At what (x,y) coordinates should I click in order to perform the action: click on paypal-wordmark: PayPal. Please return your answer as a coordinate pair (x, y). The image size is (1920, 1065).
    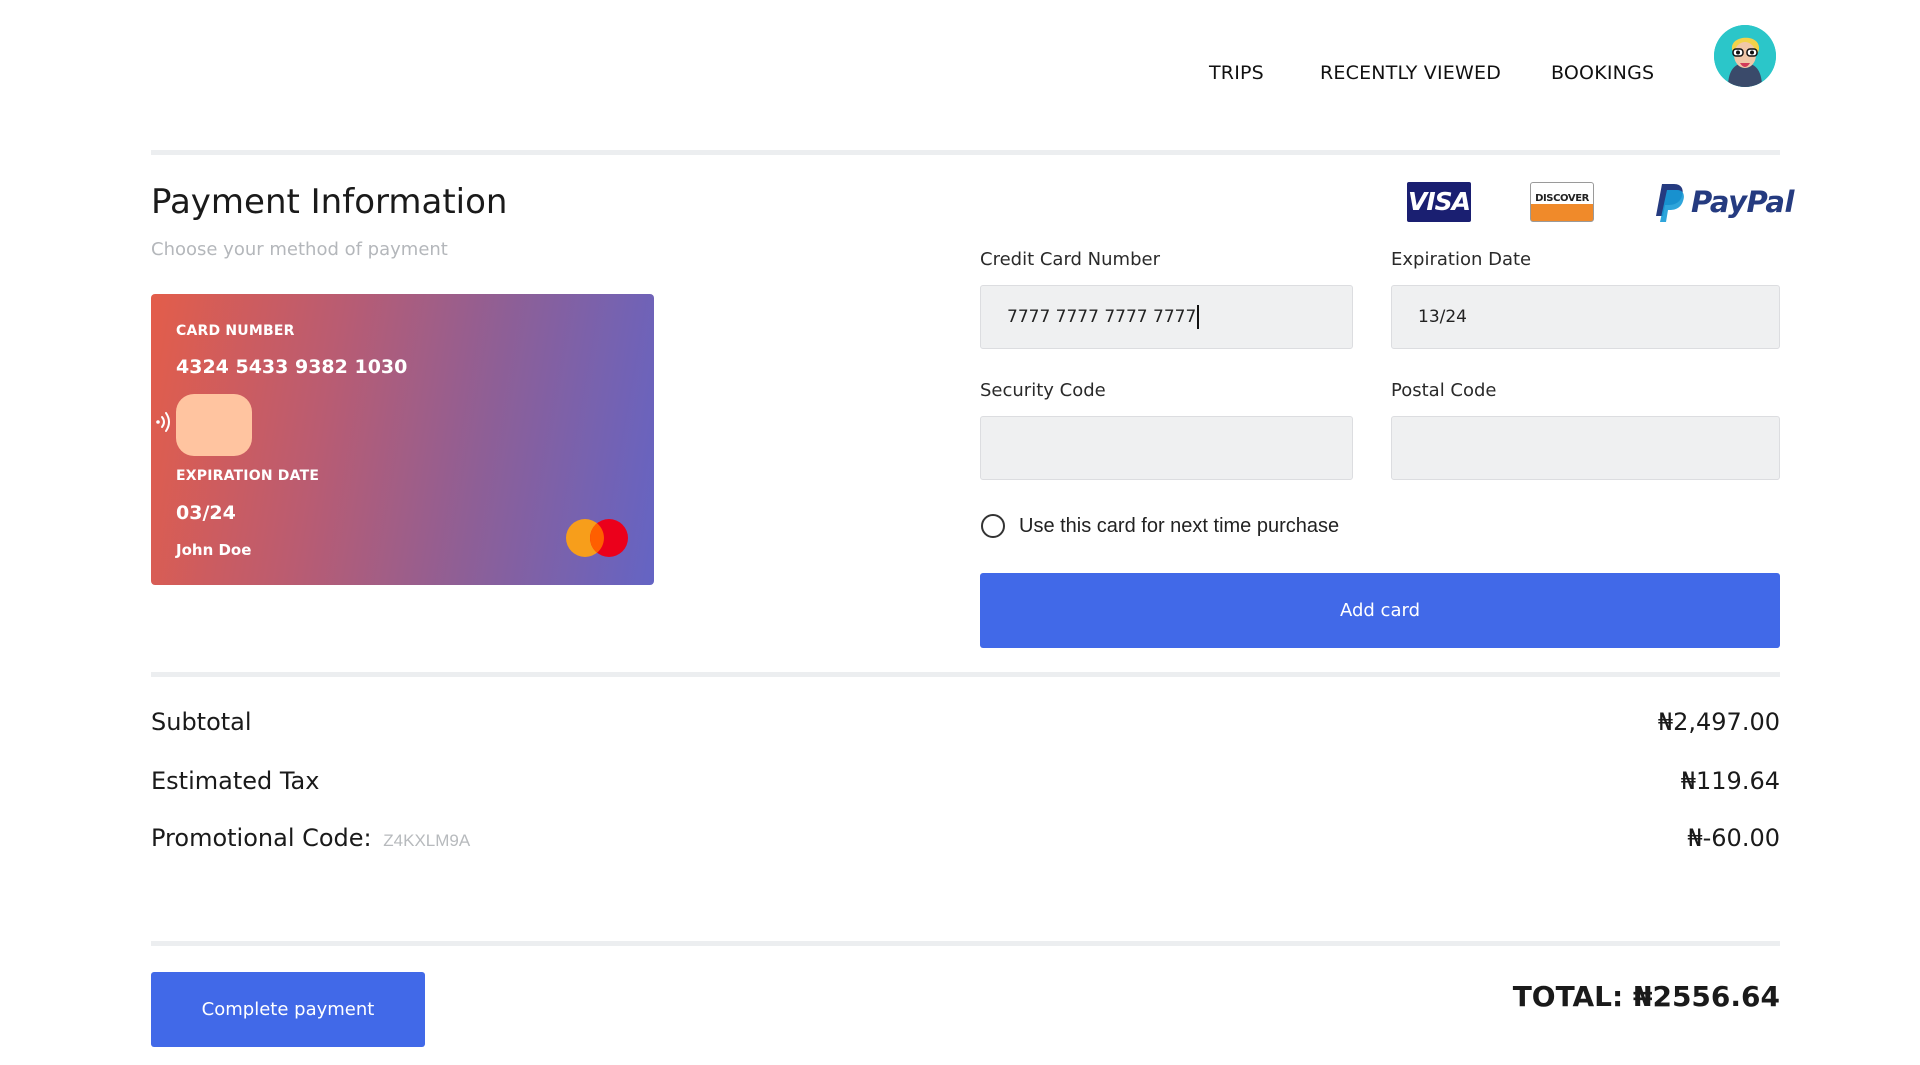
    Looking at the image, I should click on (1742, 202).